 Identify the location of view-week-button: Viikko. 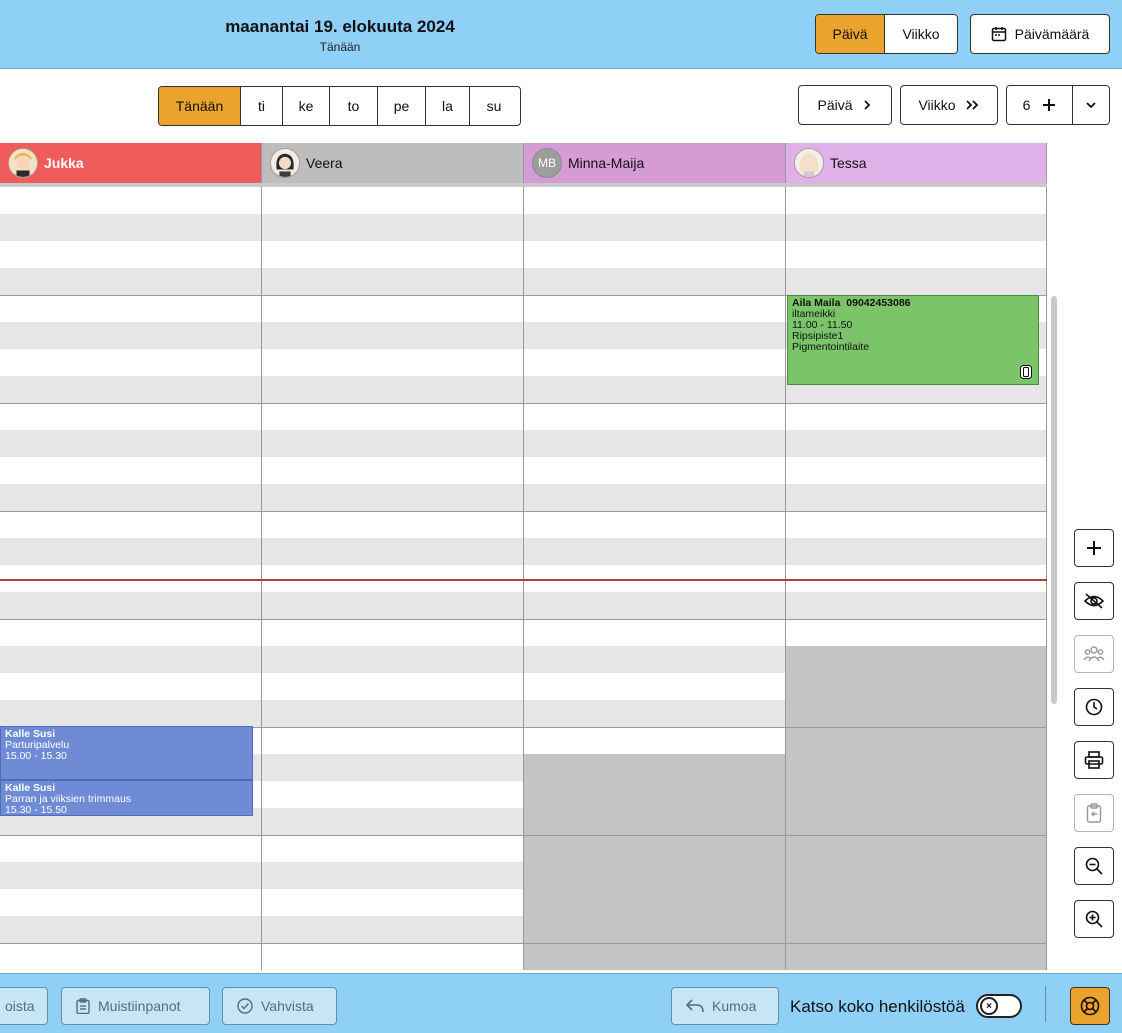
(921, 34).